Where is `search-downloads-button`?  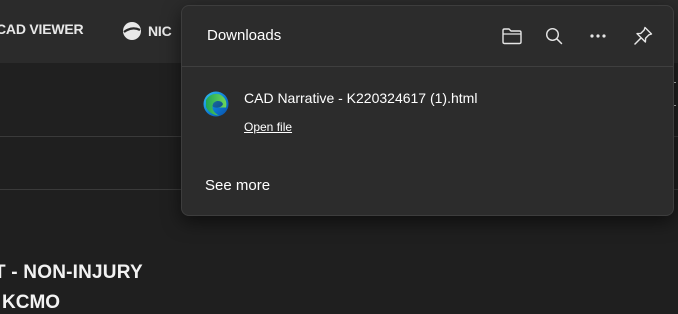 search-downloads-button is located at coordinates (554, 36).